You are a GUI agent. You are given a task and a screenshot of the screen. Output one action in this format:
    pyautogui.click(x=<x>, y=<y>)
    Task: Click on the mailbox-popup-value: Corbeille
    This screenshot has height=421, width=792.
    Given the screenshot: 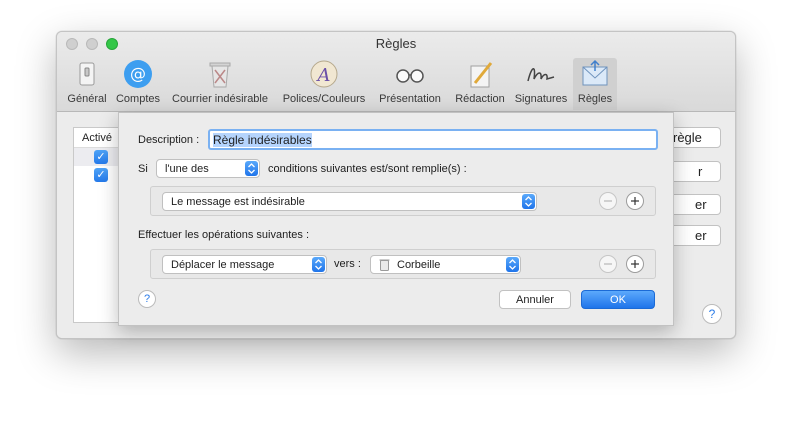 What is the action you would take?
    pyautogui.click(x=419, y=265)
    